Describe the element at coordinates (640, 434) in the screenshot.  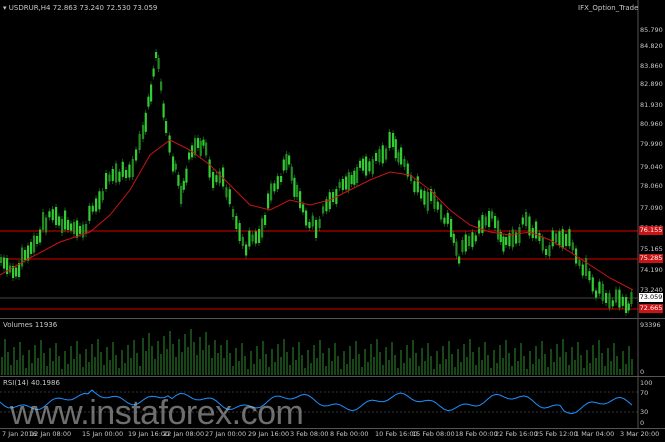
I see `time-axis-label: 3 Mar 20:00` at that location.